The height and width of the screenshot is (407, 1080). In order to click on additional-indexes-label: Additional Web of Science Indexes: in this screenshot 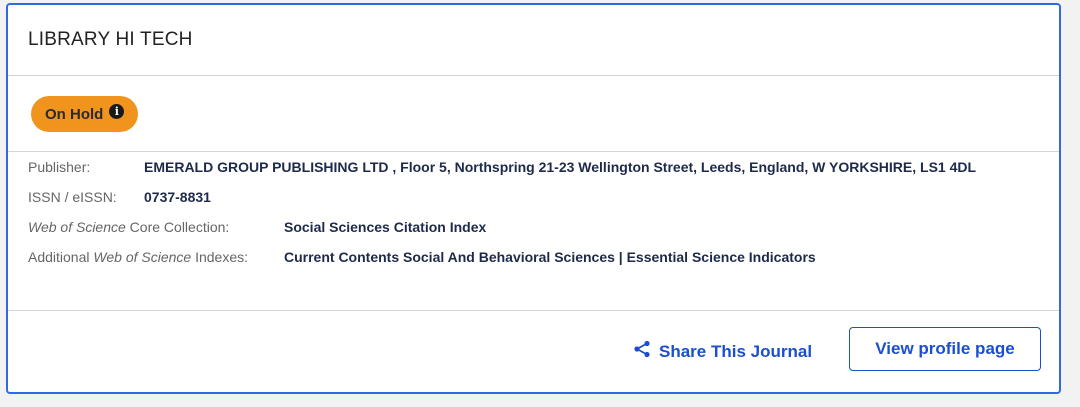, I will do `click(138, 257)`.